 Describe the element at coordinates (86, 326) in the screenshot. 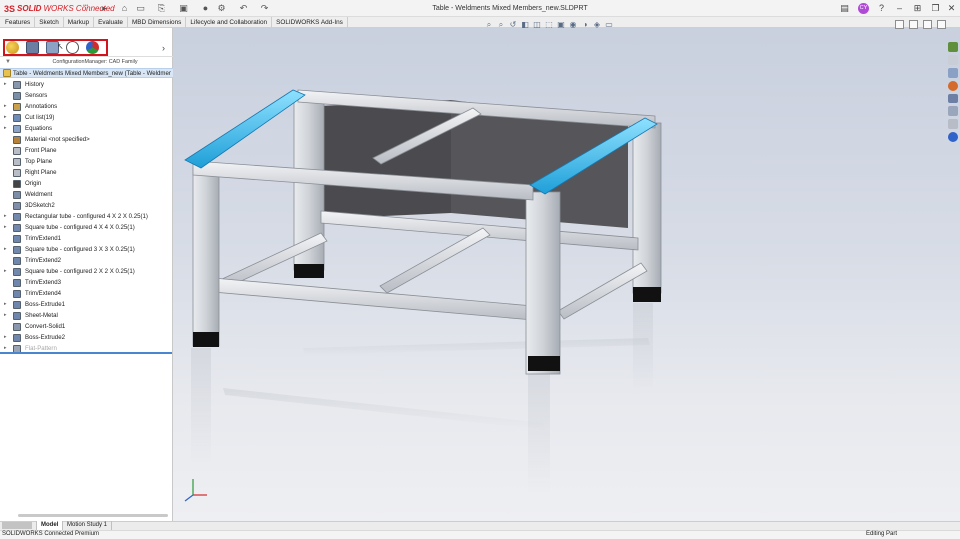

I see `tree-item: Convert-Solid1` at that location.